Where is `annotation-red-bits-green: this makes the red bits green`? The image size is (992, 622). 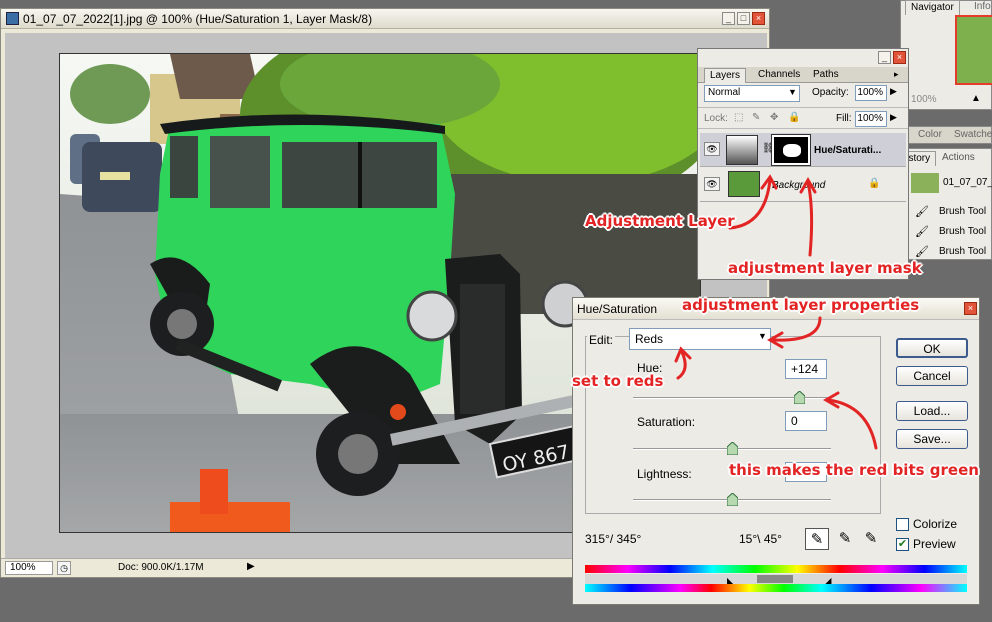
annotation-red-bits-green: this makes the red bits green is located at coordinates (854, 470).